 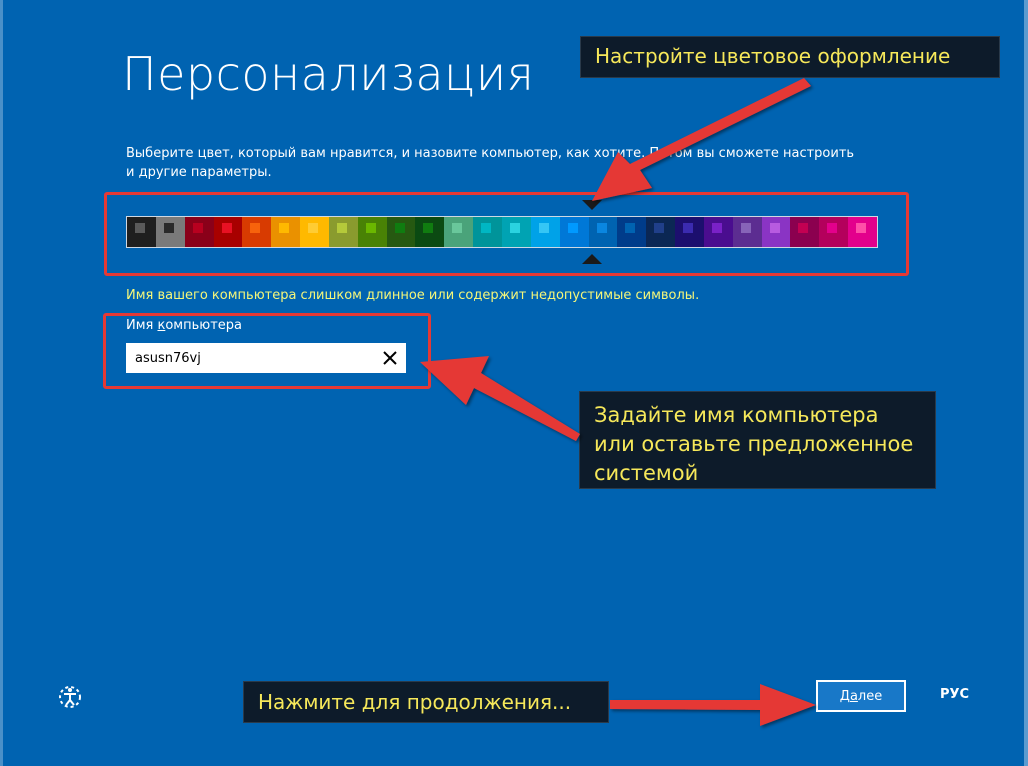 What do you see at coordinates (1026, 383) in the screenshot?
I see `window-edge-right` at bounding box center [1026, 383].